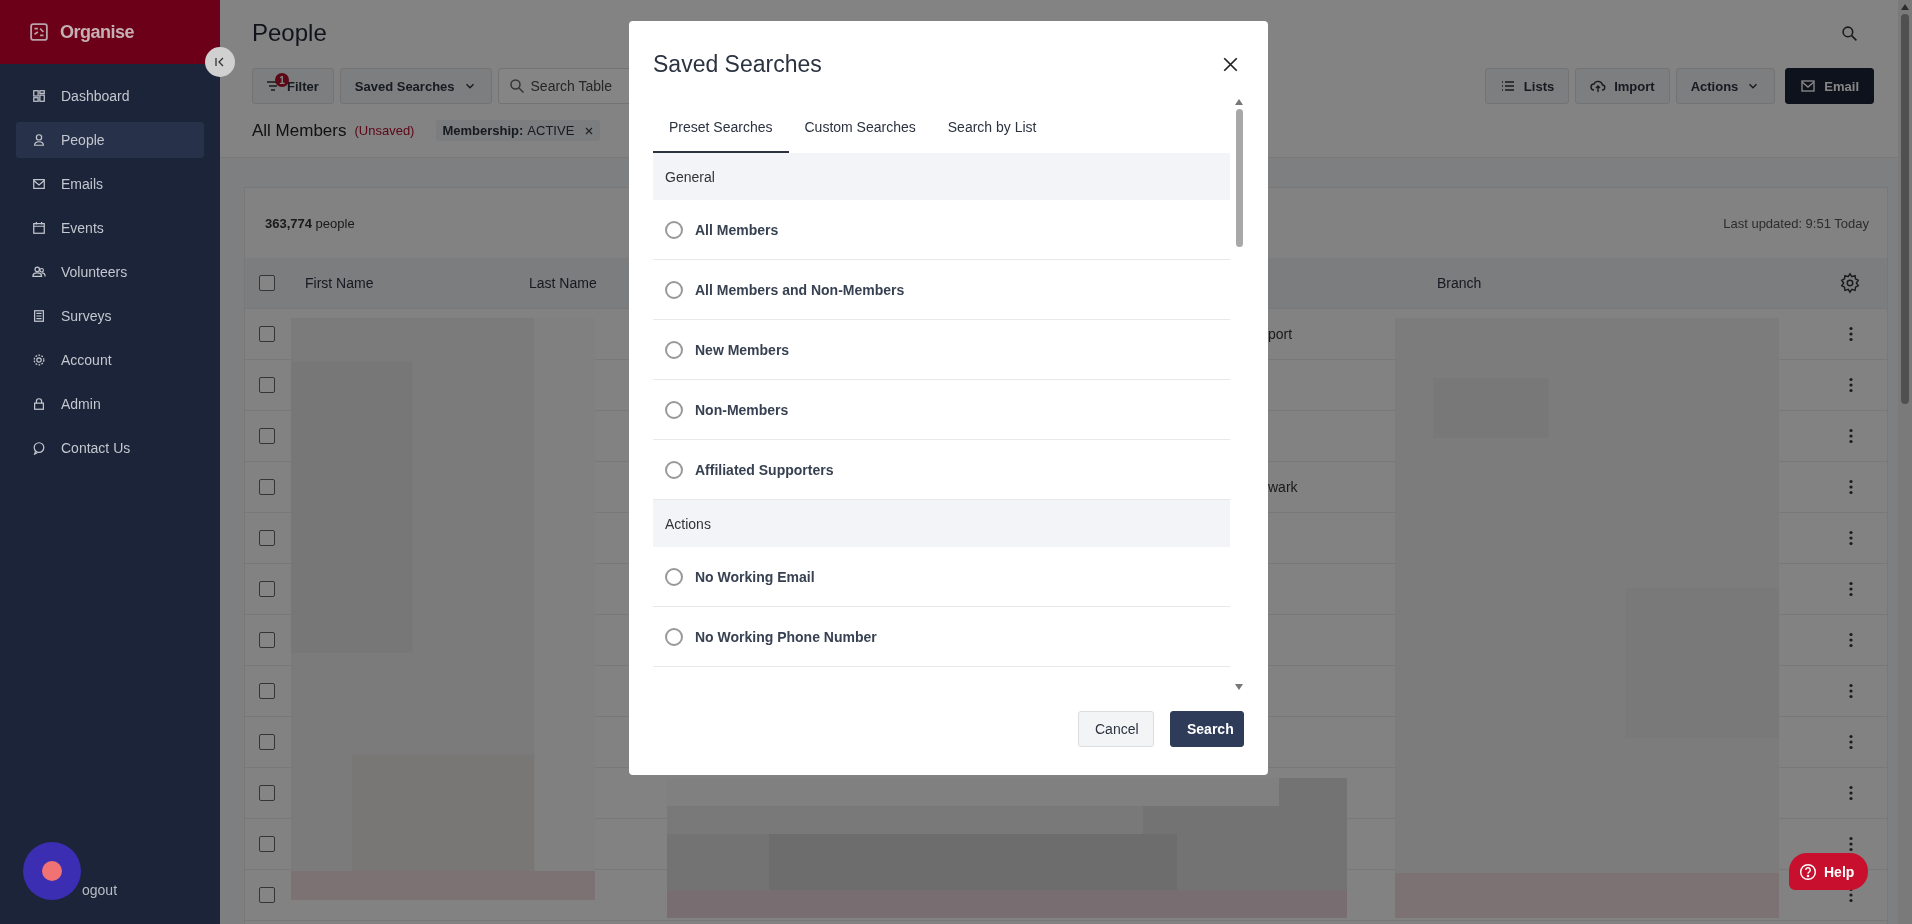 Image resolution: width=1912 pixels, height=924 pixels. What do you see at coordinates (289, 33) in the screenshot?
I see `page-title: People` at bounding box center [289, 33].